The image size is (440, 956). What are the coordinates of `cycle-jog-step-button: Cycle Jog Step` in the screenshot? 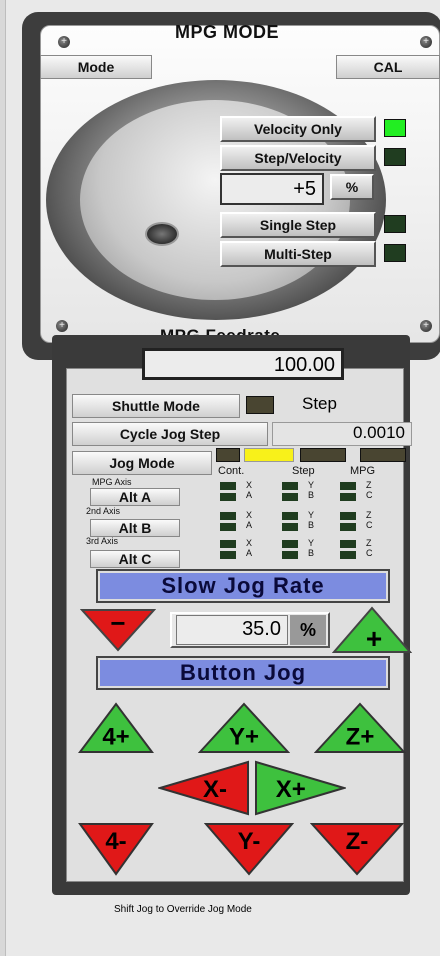 It's located at (170, 434).